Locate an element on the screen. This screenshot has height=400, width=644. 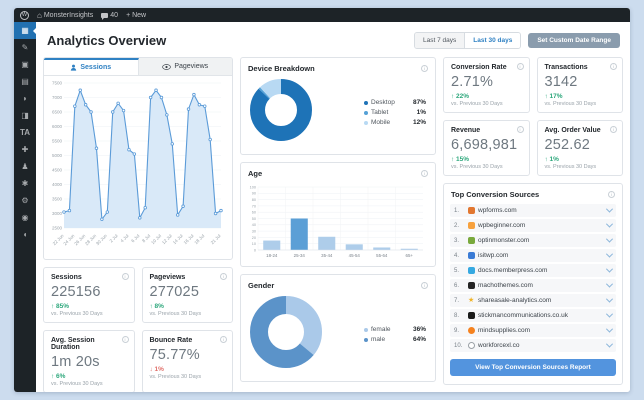
insights-icon: ◉ is located at coordinates (25, 217).